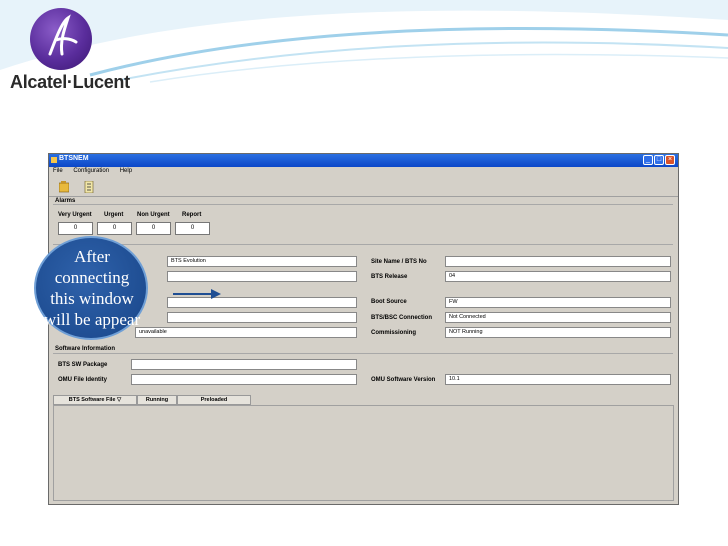  I want to click on bts-bsc-connection-field: Not Connected, so click(558, 317).